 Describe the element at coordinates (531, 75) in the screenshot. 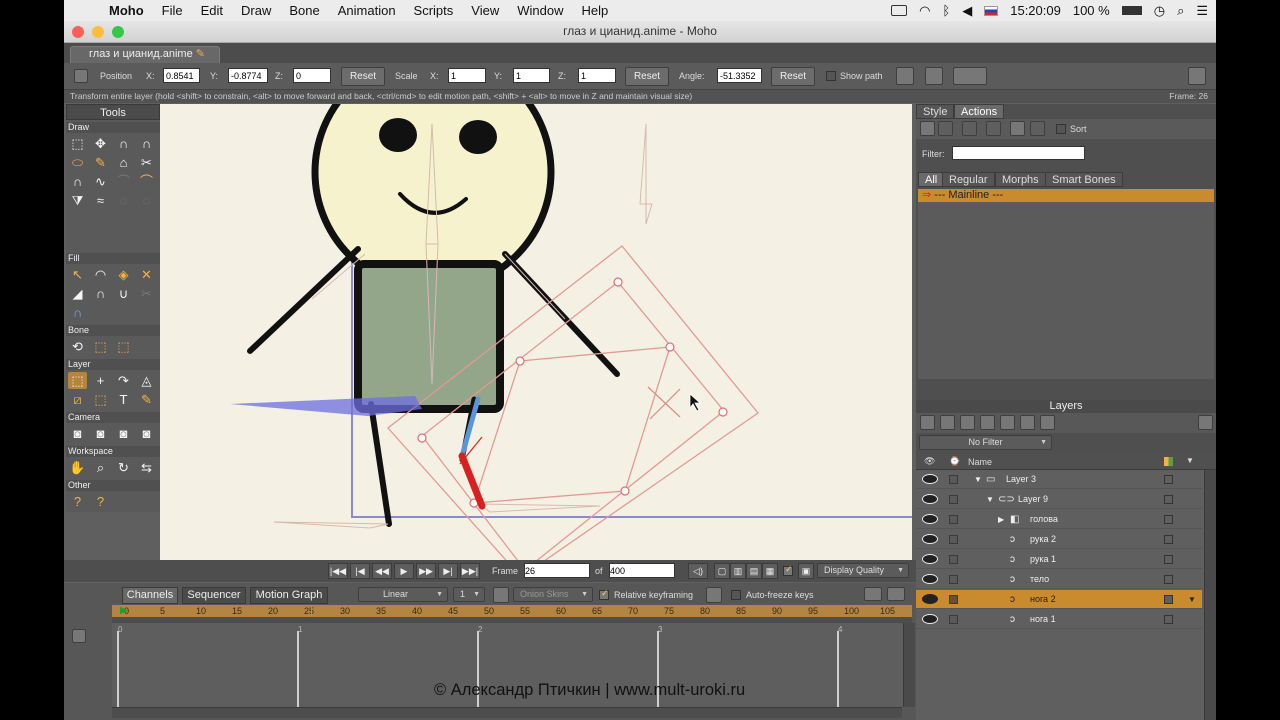

I see `scale-y-field` at that location.